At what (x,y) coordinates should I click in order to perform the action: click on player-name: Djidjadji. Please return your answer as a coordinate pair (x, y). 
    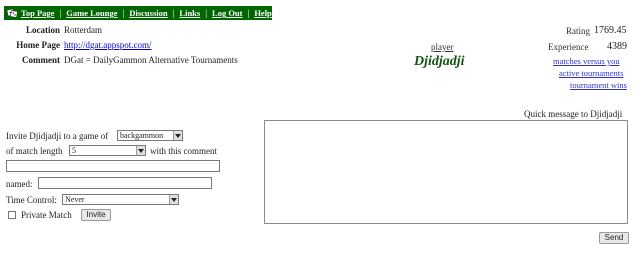
    Looking at the image, I should click on (439, 61).